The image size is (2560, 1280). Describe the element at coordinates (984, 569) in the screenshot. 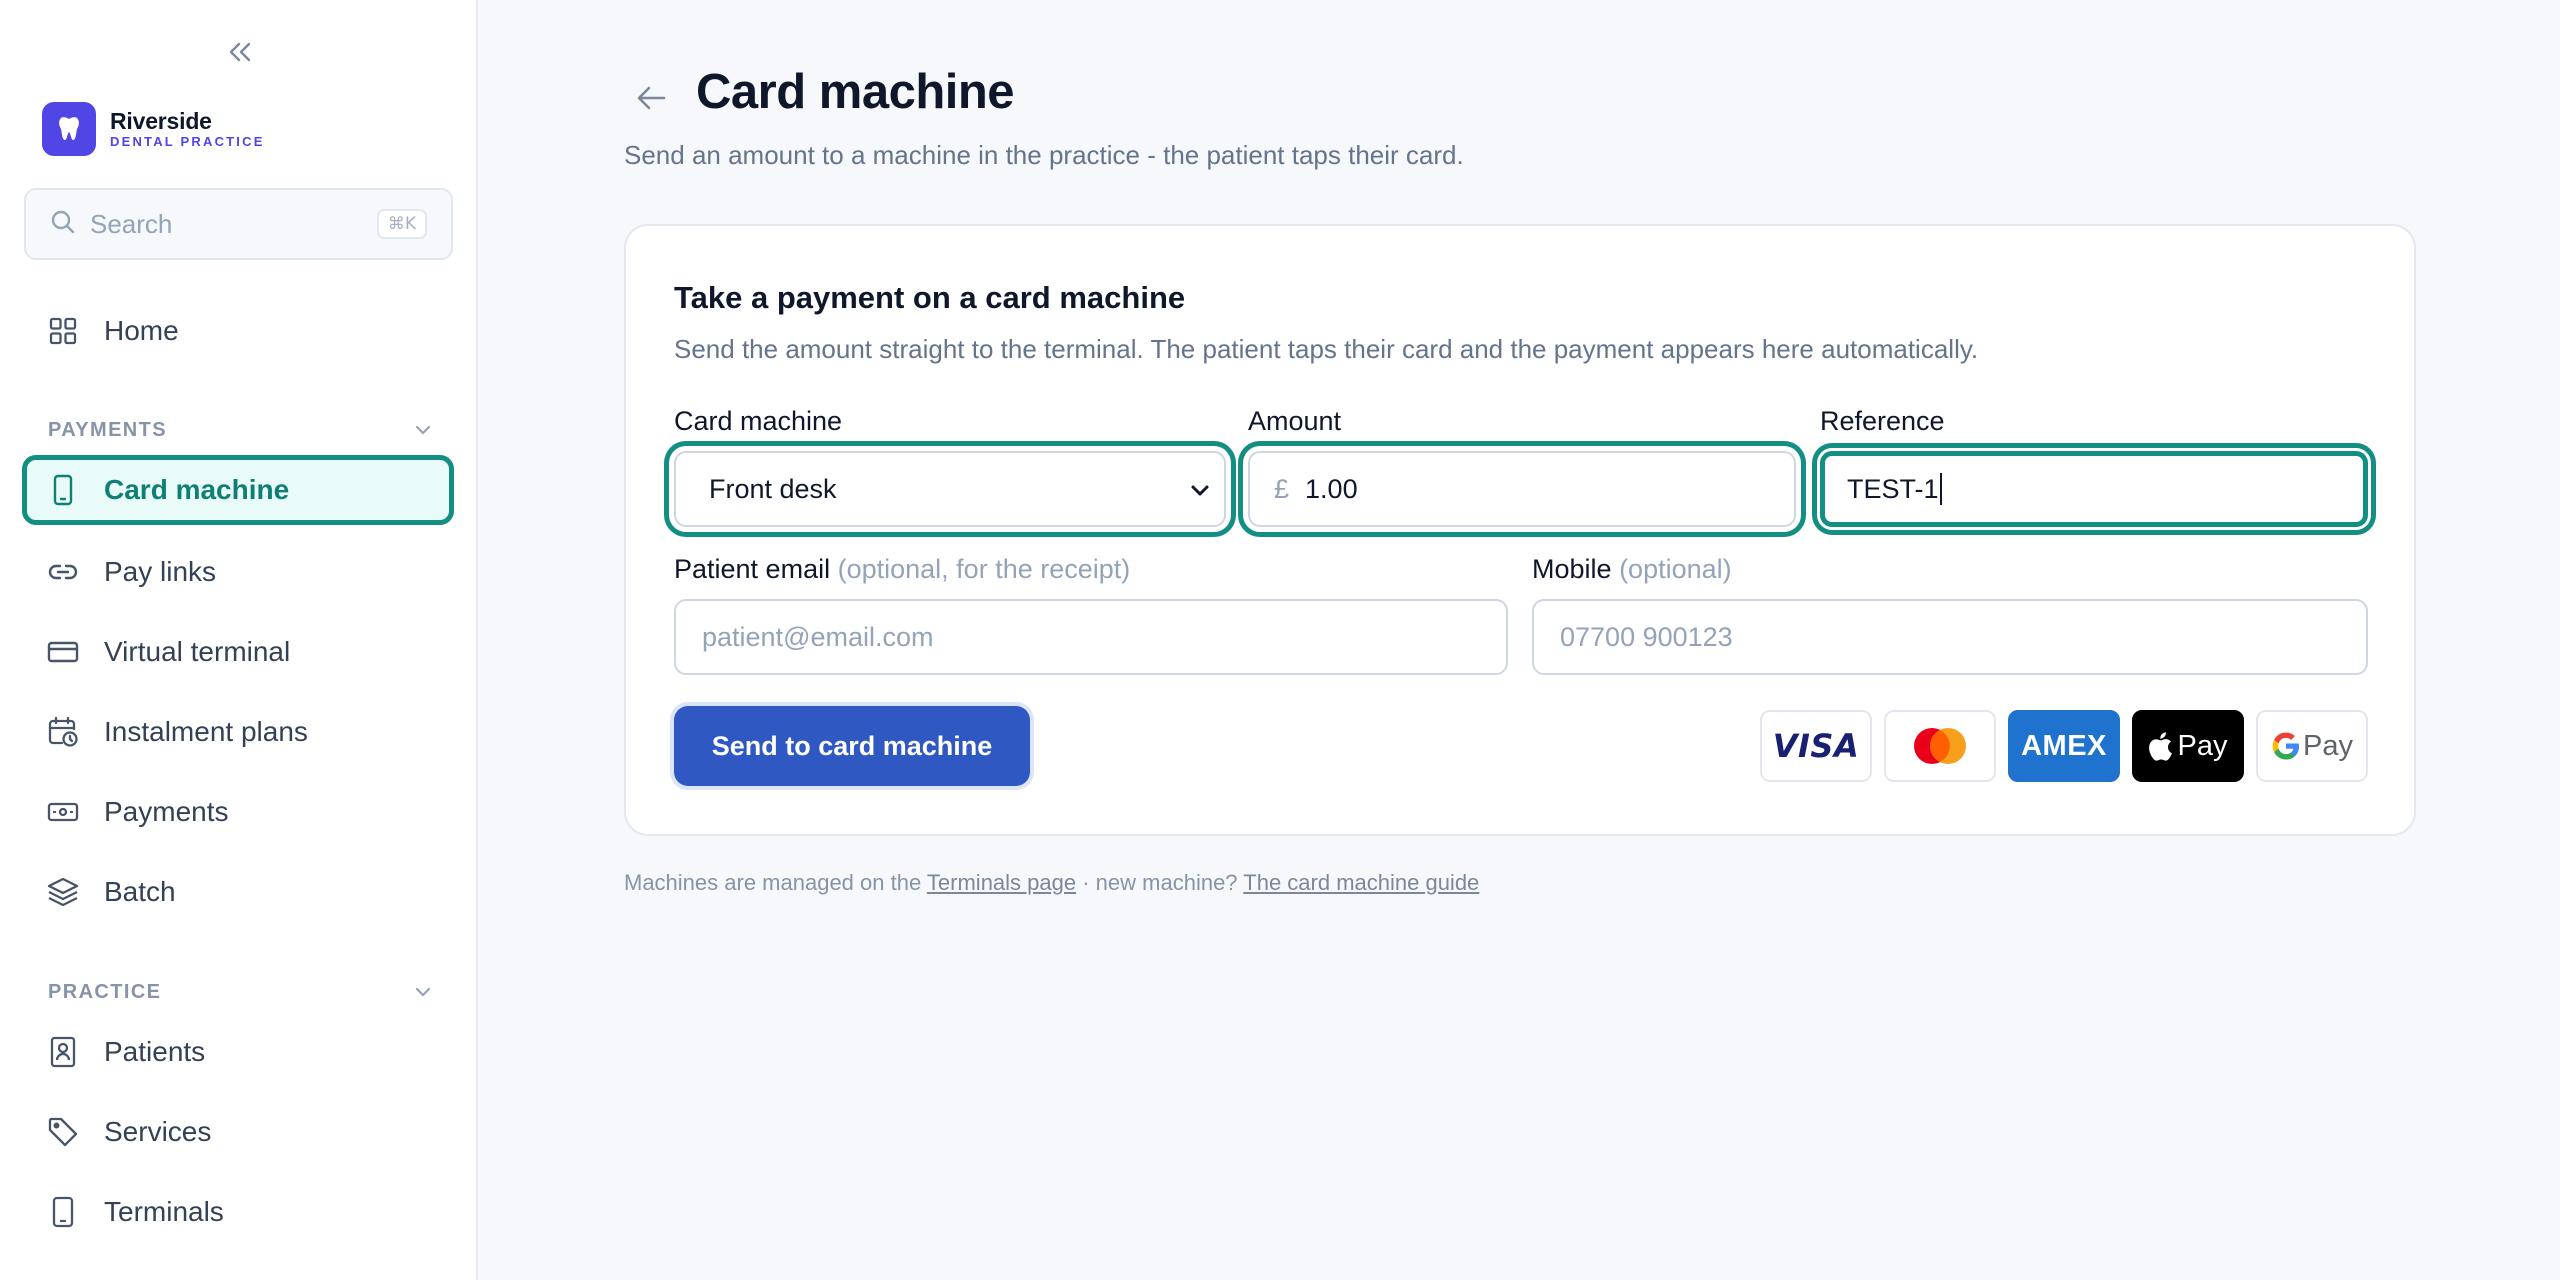

I see `patient-email-hint: (optional, for the receipt)` at that location.